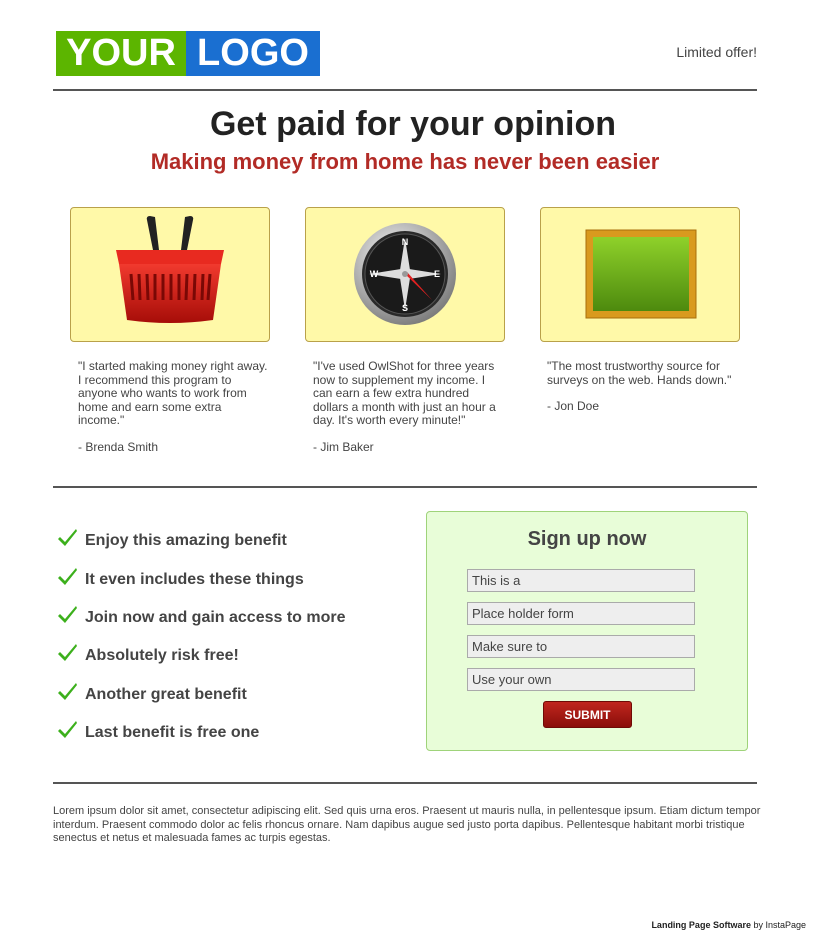  Describe the element at coordinates (118, 446) in the screenshot. I see `testimonial-author: - Brenda Smith` at that location.